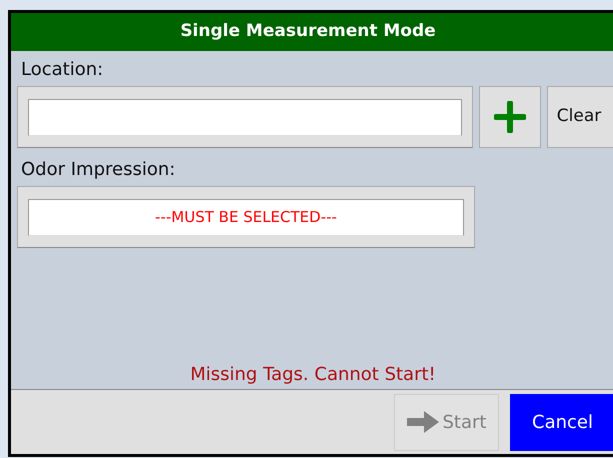 The image size is (613, 458). What do you see at coordinates (561, 422) in the screenshot?
I see `cancel-button: Cancel` at bounding box center [561, 422].